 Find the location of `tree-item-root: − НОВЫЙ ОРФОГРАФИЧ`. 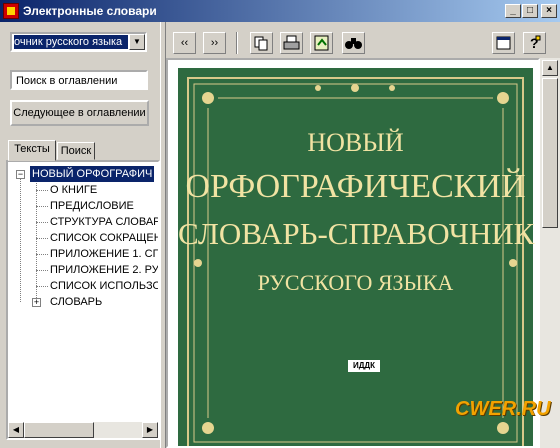

tree-item-root: − НОВЫЙ ОРФОГРАФИЧ is located at coordinates (83, 174).